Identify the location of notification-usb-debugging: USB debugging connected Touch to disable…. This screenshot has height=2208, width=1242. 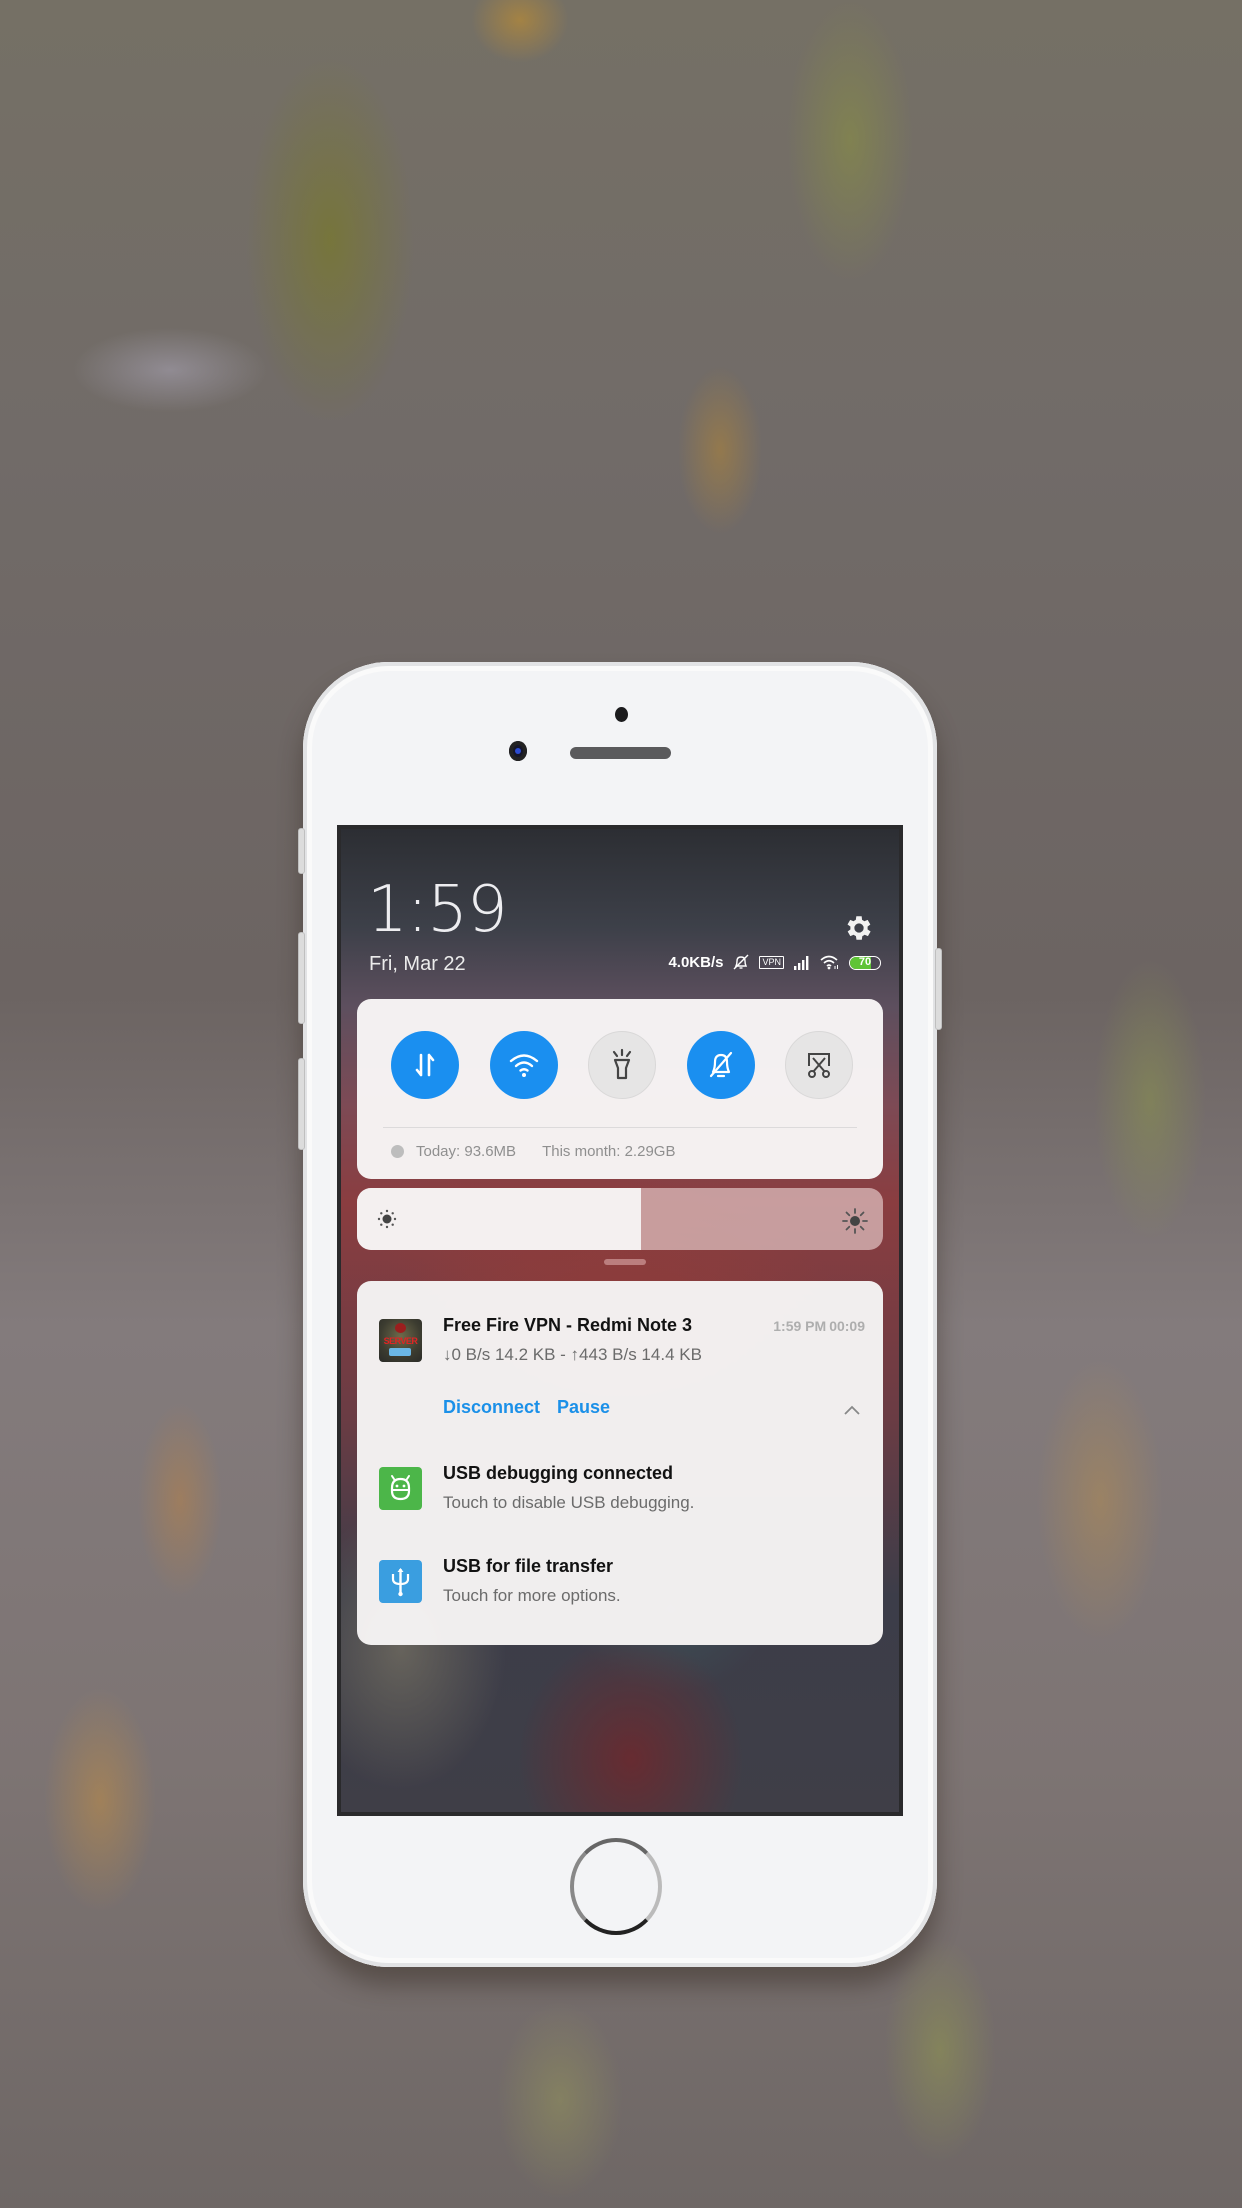
(620, 1493).